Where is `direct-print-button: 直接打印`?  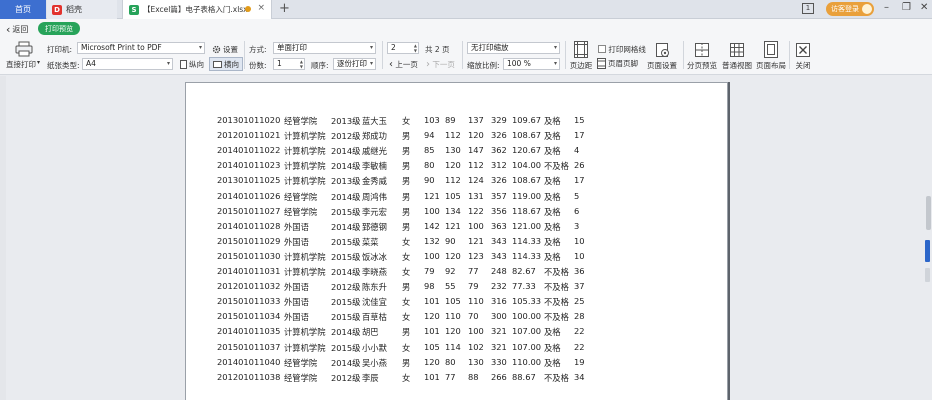 direct-print-button: 直接打印 is located at coordinates (21, 64).